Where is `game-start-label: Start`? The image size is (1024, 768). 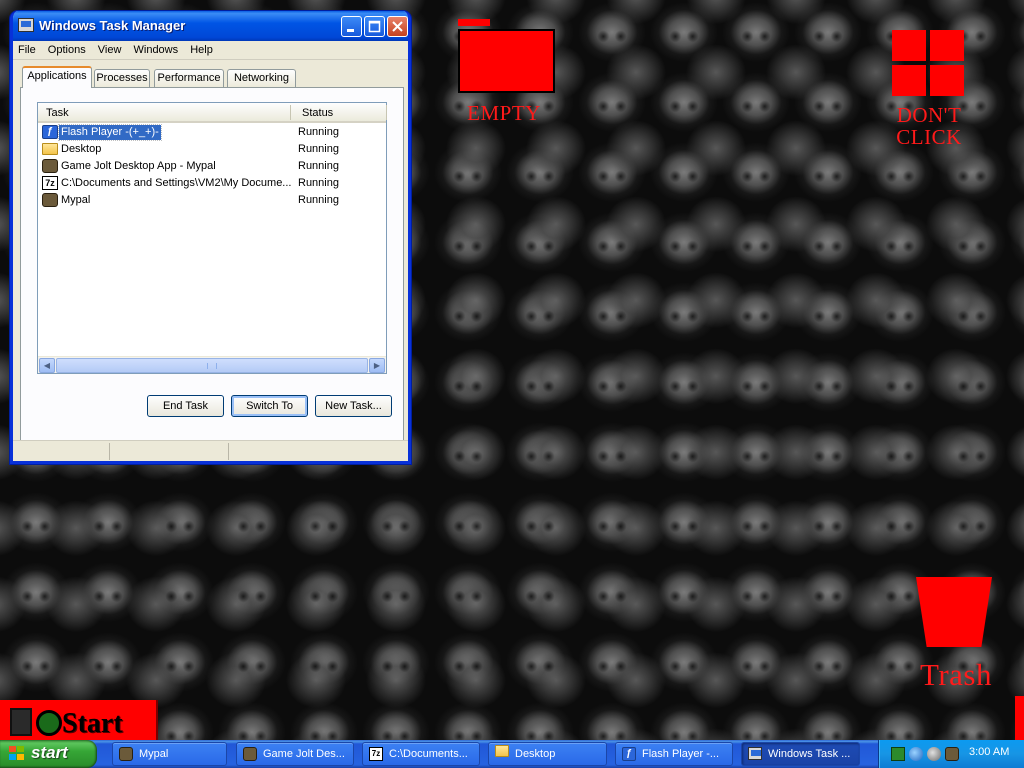
game-start-label: Start is located at coordinates (92, 723).